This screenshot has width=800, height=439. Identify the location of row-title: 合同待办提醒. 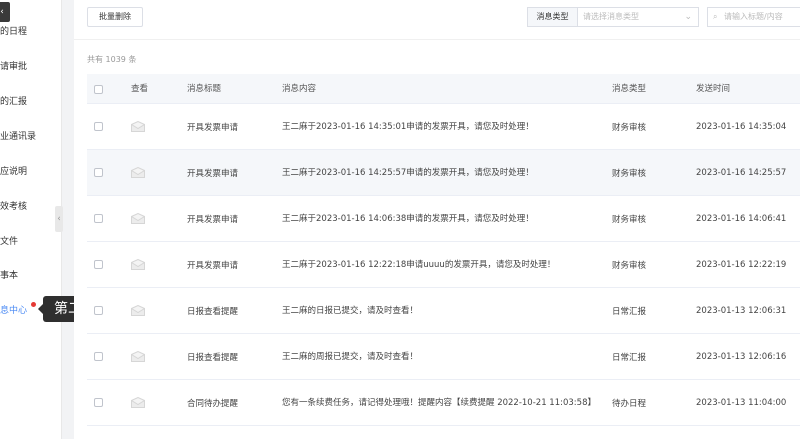
(213, 404).